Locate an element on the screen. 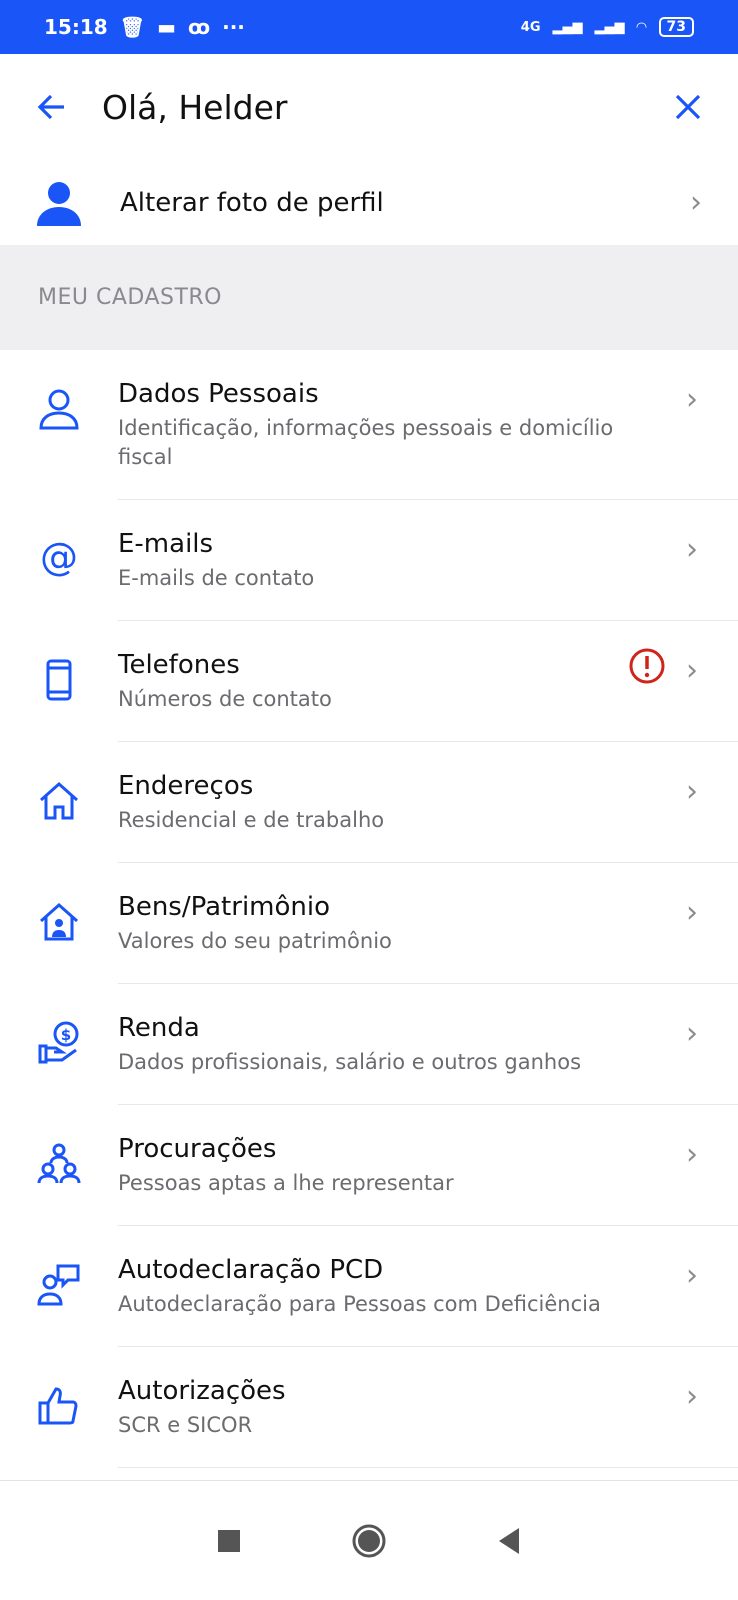 This screenshot has height=1600, width=738. hand-money-icon: $ is located at coordinates (58, 1042).